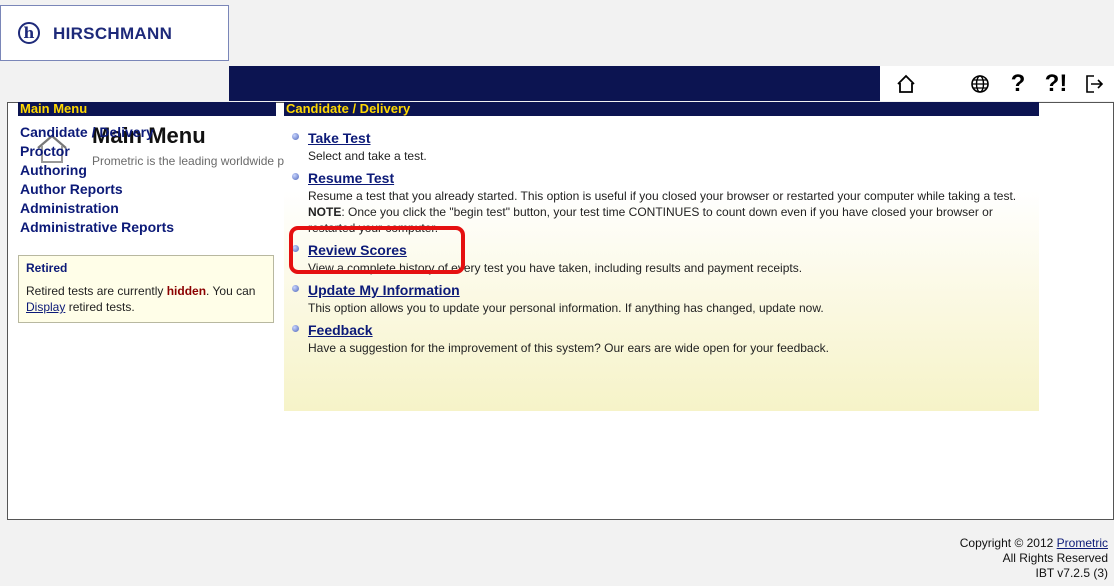 The image size is (1114, 586). I want to click on copyright-text: Copyright © 2012, so click(1008, 543).